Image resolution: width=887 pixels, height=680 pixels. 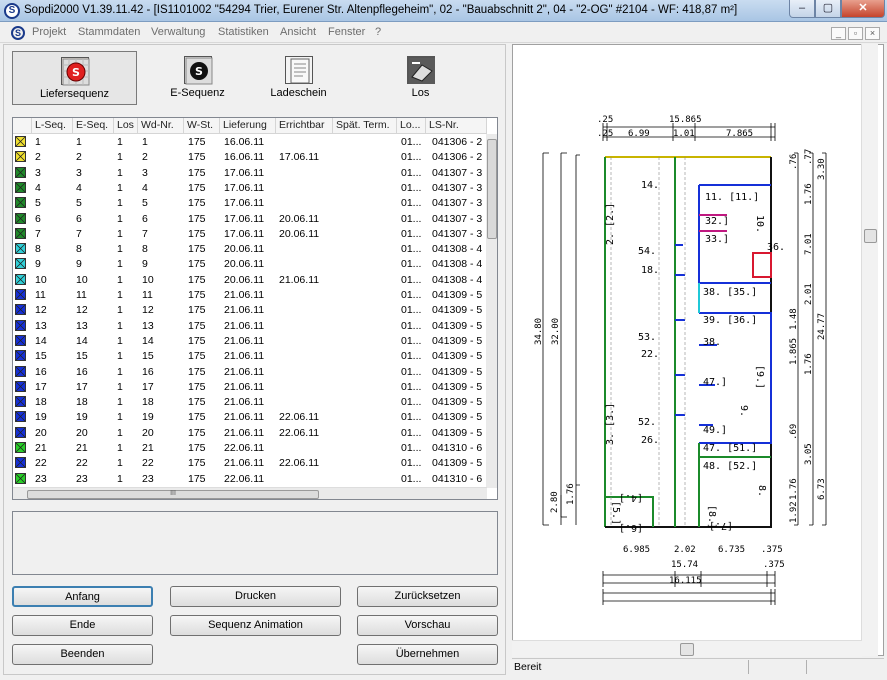 What do you see at coordinates (161, 126) in the screenshot?
I see `header-wdnr: Wd-Nr.` at bounding box center [161, 126].